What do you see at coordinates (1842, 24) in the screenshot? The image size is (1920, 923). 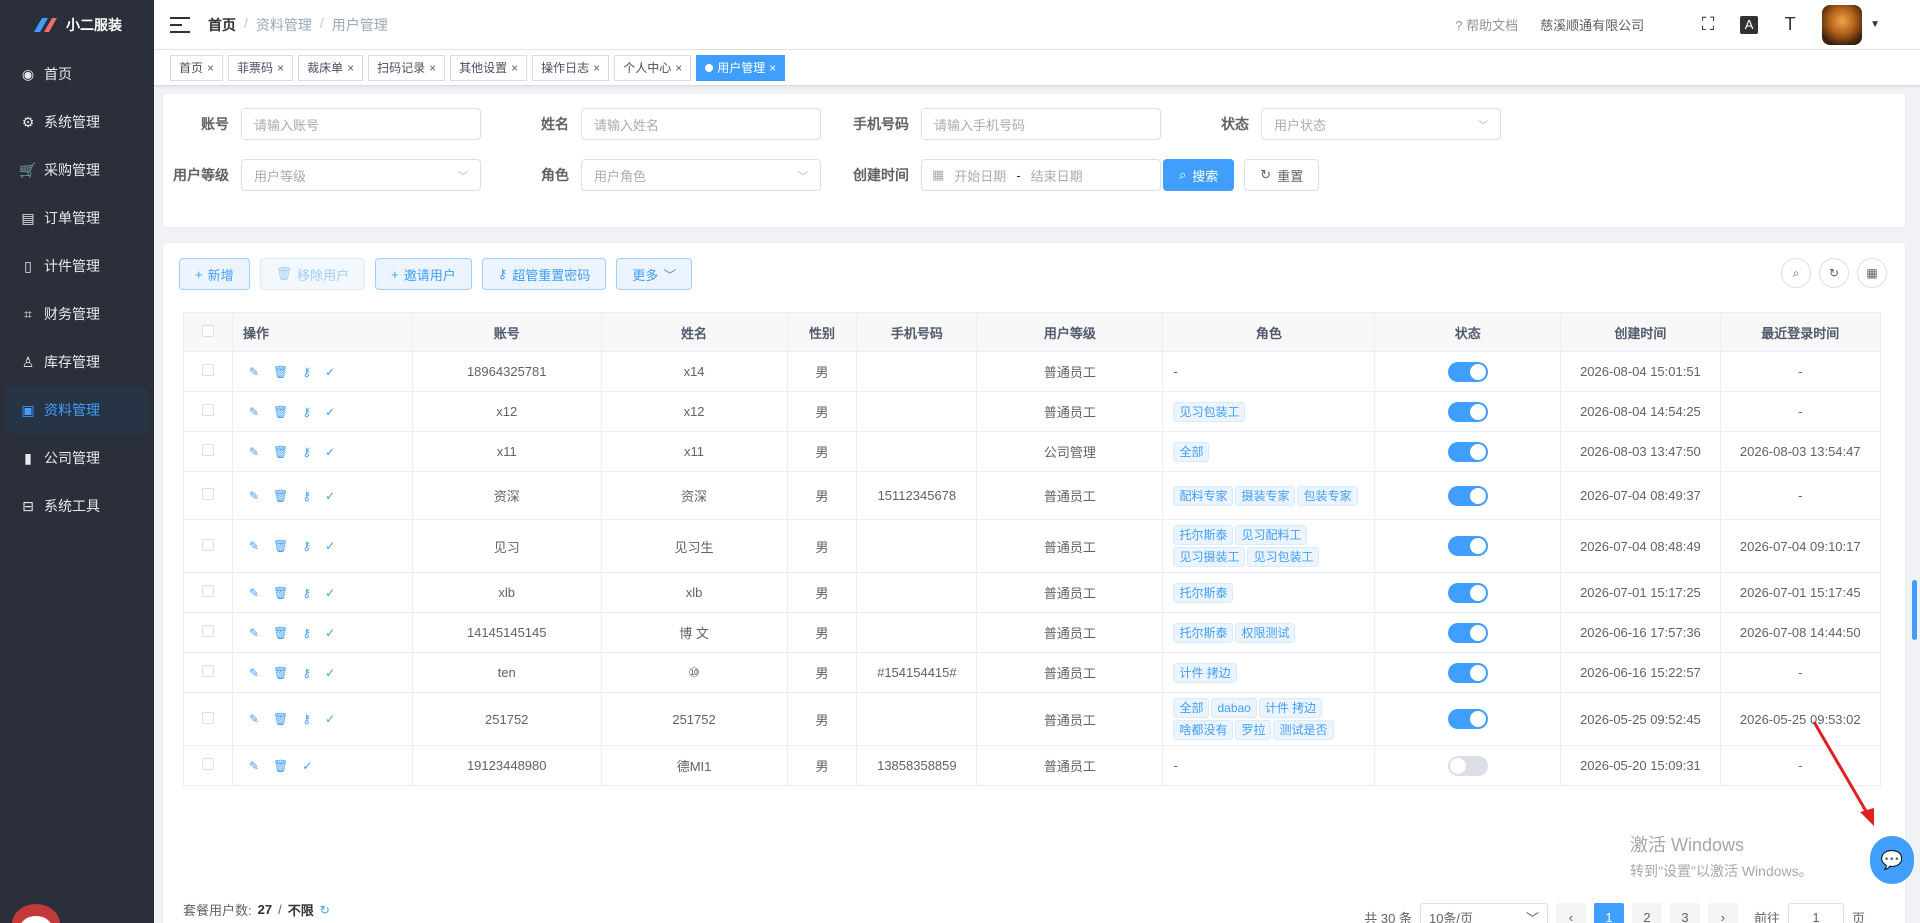 I see `avatar` at bounding box center [1842, 24].